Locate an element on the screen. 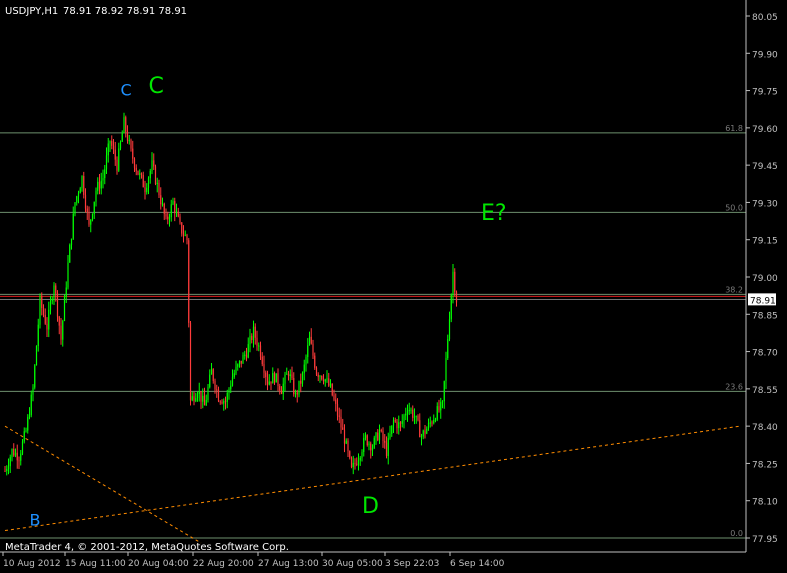 Image resolution: width=787 pixels, height=573 pixels. wave-label: B is located at coordinates (35, 520).